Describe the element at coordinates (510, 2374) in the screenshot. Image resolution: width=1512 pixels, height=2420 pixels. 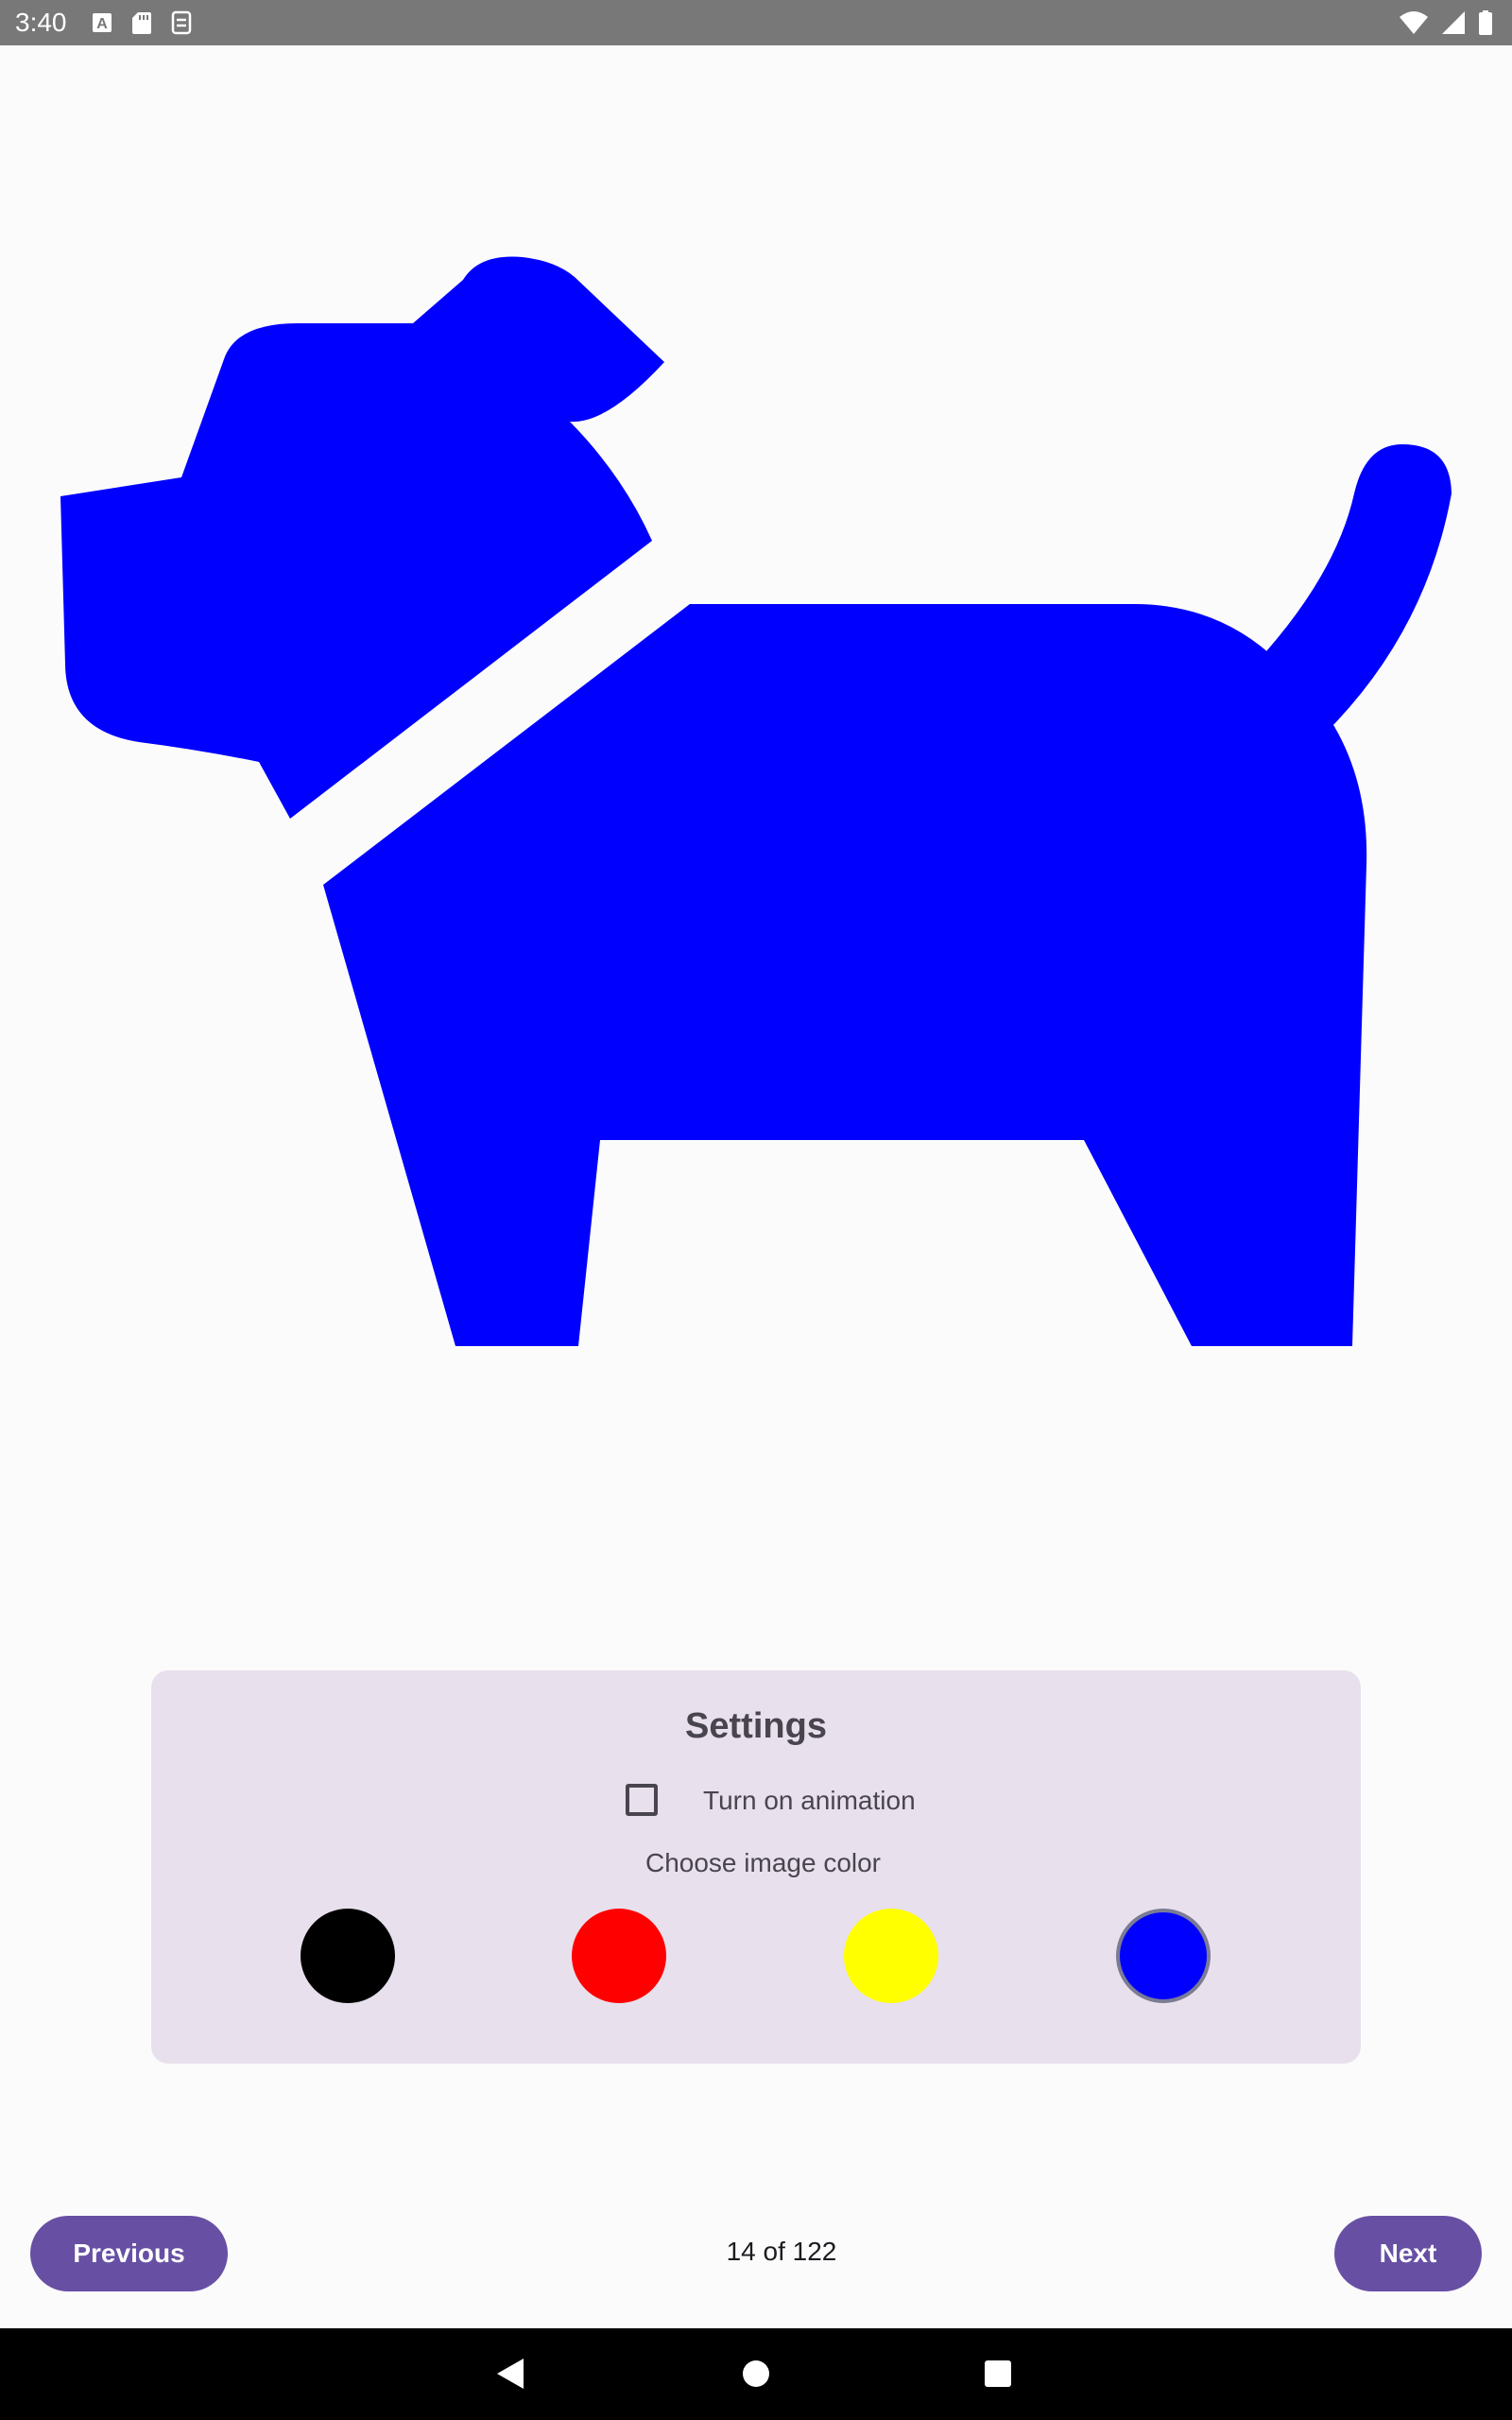
I see `back-icon` at that location.